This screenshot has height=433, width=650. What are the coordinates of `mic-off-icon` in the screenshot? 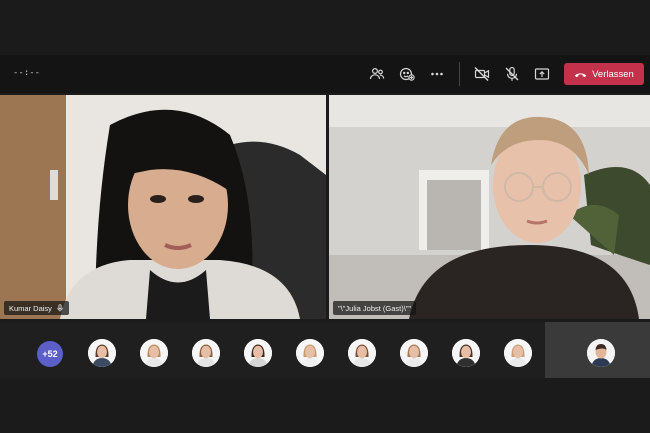 It's located at (512, 73).